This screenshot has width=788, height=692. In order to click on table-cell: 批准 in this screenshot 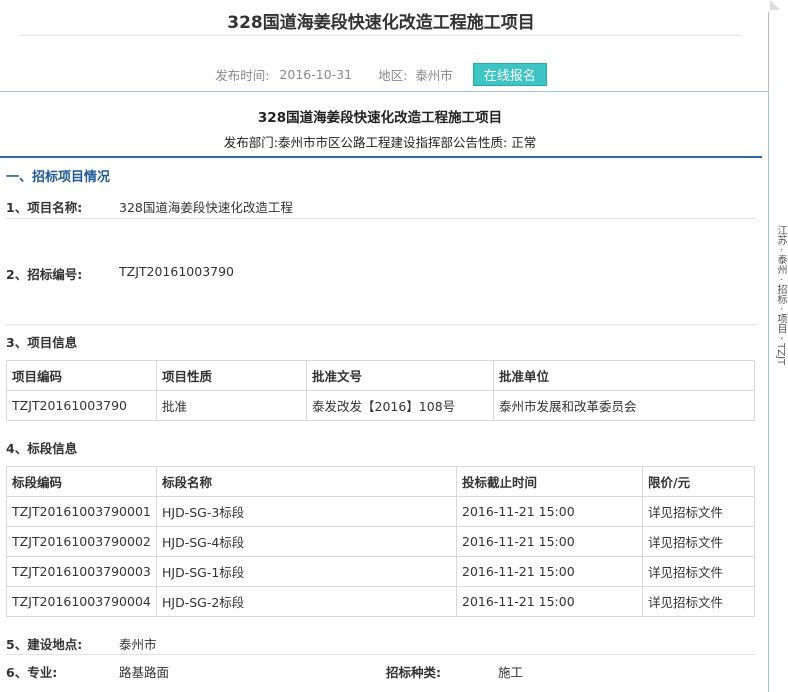, I will do `click(231, 405)`.